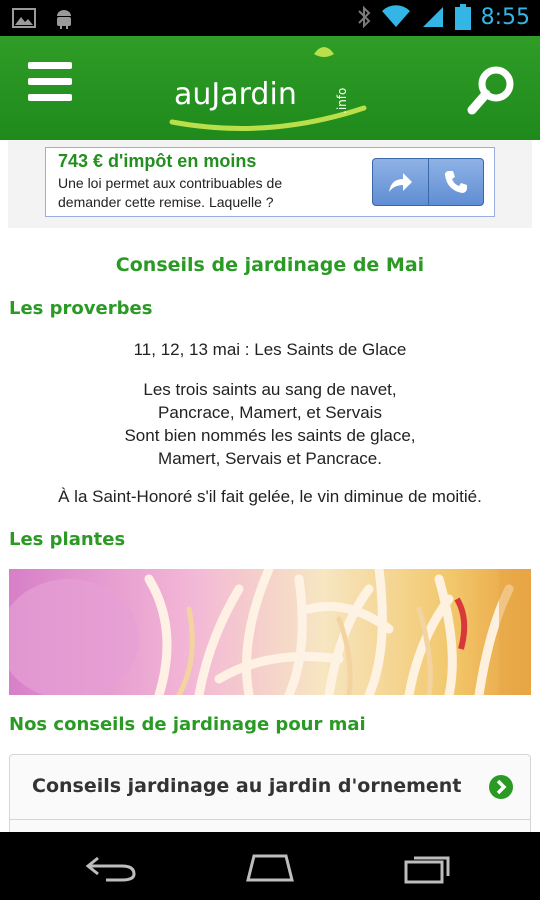  Describe the element at coordinates (505, 17) in the screenshot. I see `clock: 8:55` at that location.